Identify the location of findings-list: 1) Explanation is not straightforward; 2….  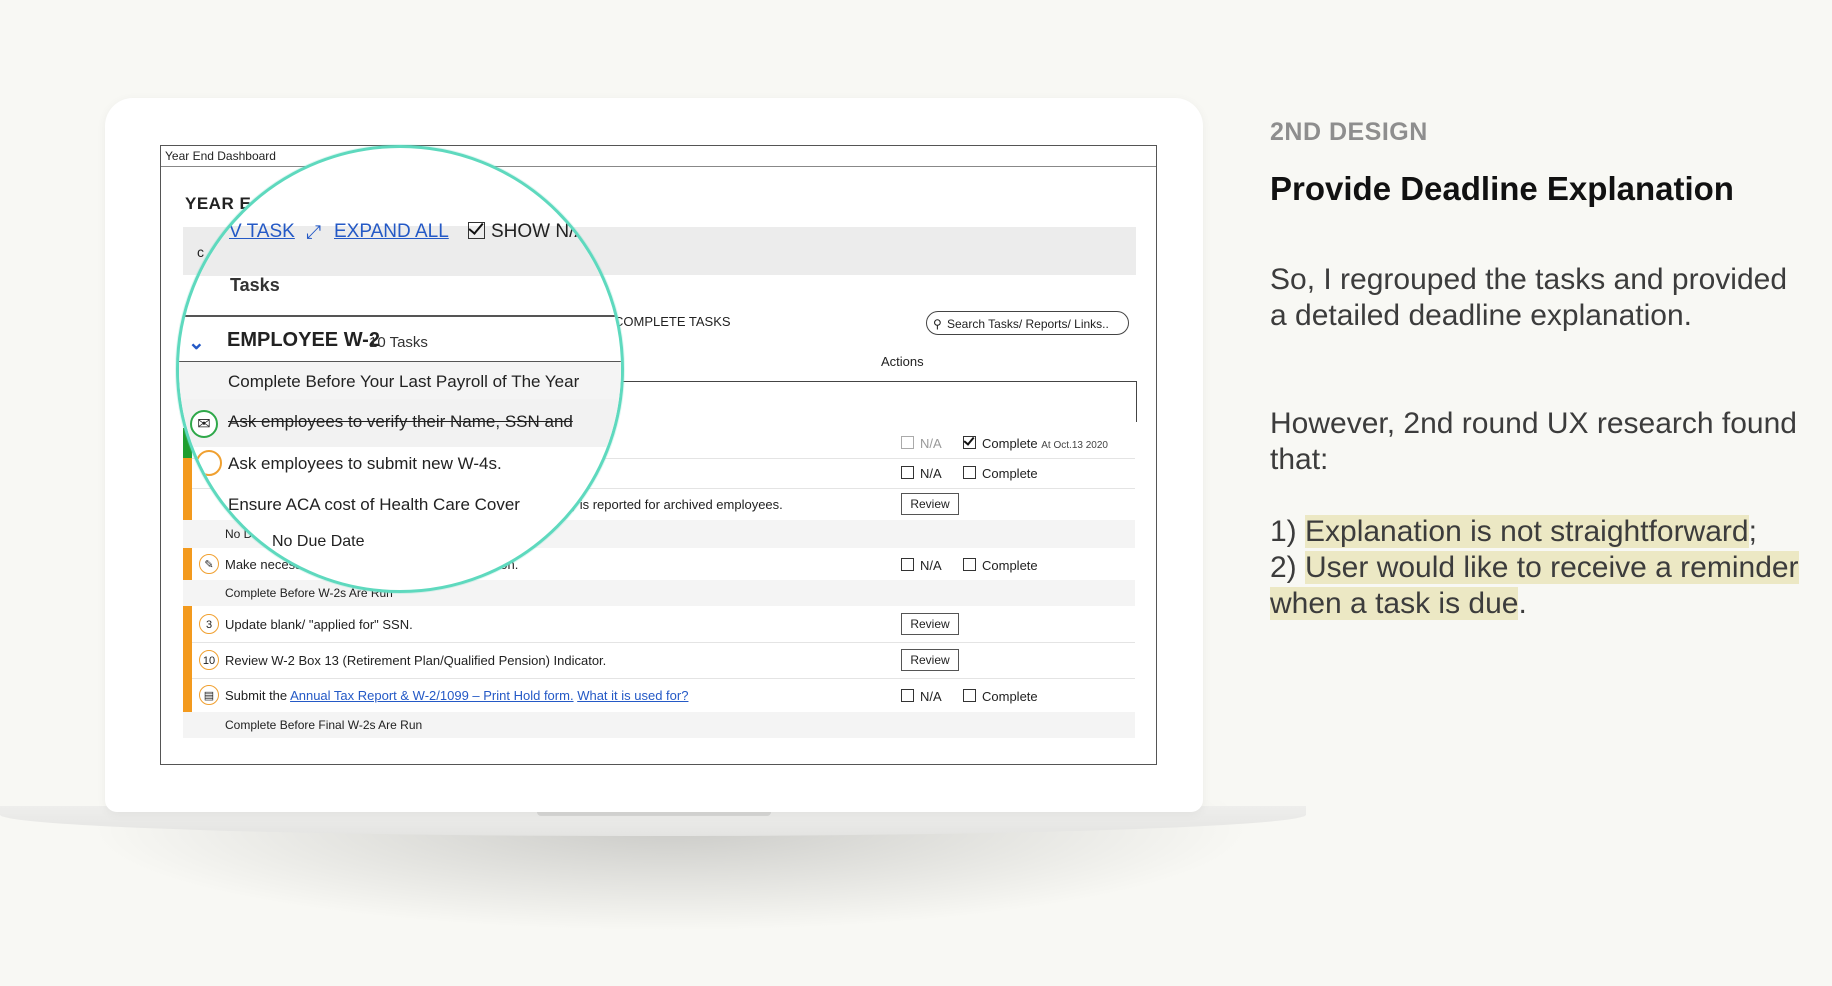
(1550, 568).